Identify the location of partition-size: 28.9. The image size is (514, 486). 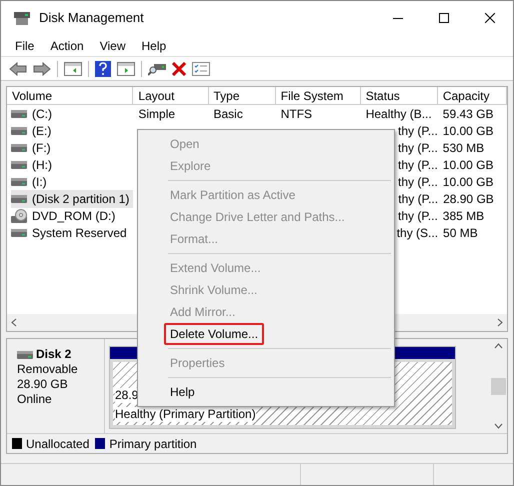
(126, 395).